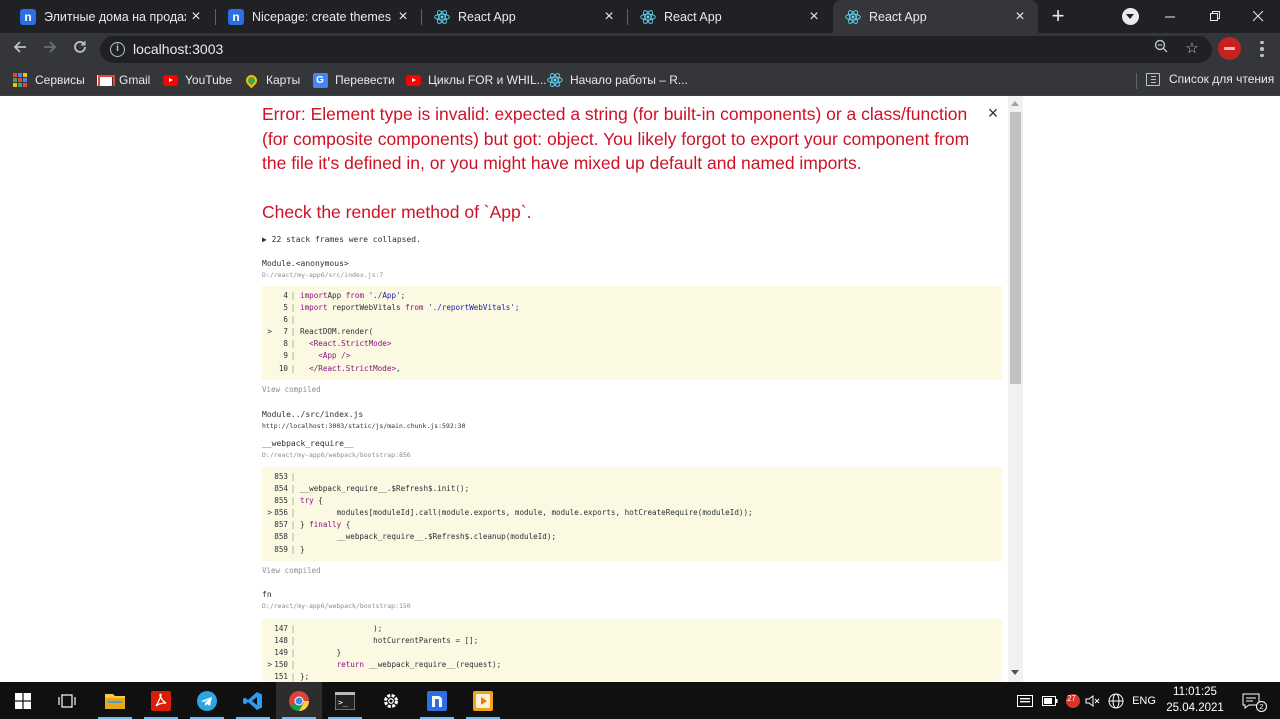 This screenshot has width=1280, height=719. I want to click on nicepage-icon, so click(437, 700).